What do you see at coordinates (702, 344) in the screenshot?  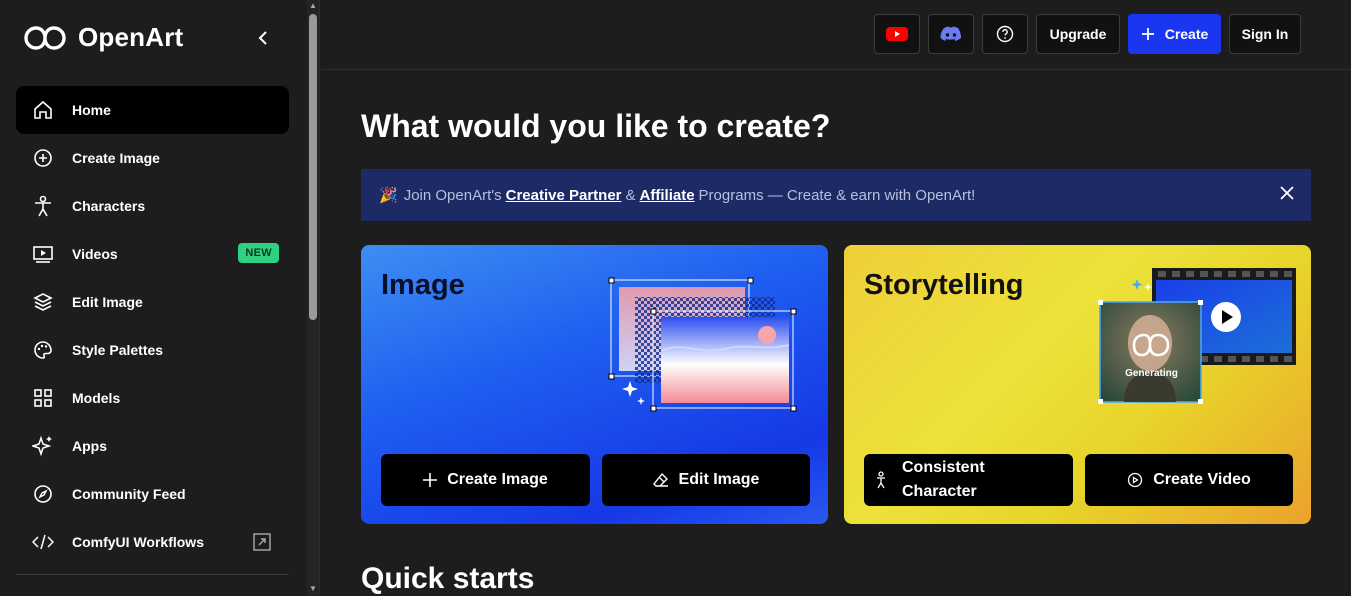 I see `image-illustration` at bounding box center [702, 344].